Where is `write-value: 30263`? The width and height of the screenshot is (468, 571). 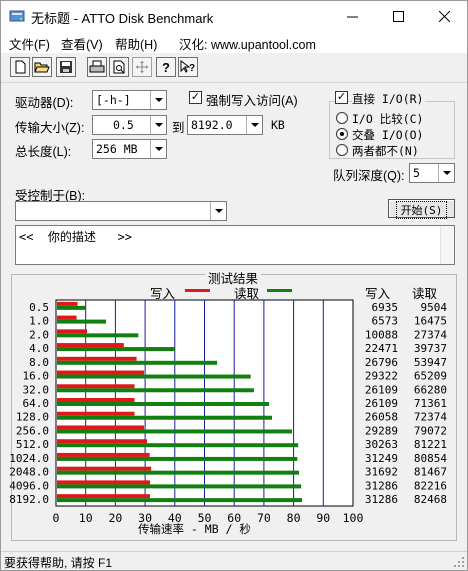
write-value: 30263 is located at coordinates (381, 444).